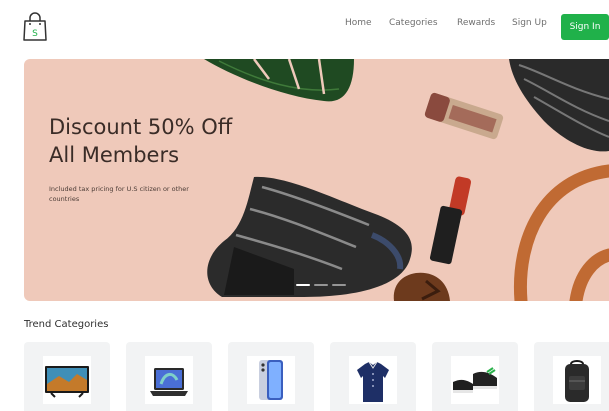 The image size is (609, 411). What do you see at coordinates (464, 116) in the screenshot?
I see `lip-balm-decoration` at bounding box center [464, 116].